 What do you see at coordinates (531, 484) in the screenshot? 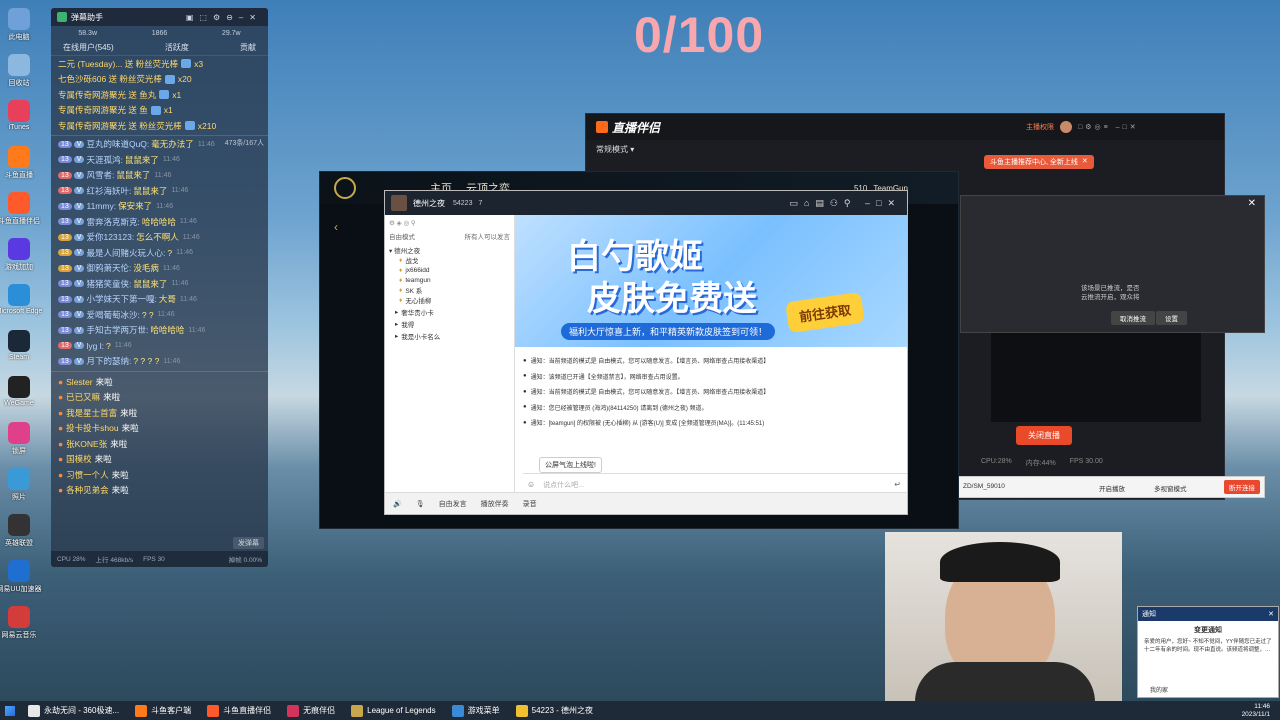
I see `emoji-icon: ☺` at bounding box center [531, 484].